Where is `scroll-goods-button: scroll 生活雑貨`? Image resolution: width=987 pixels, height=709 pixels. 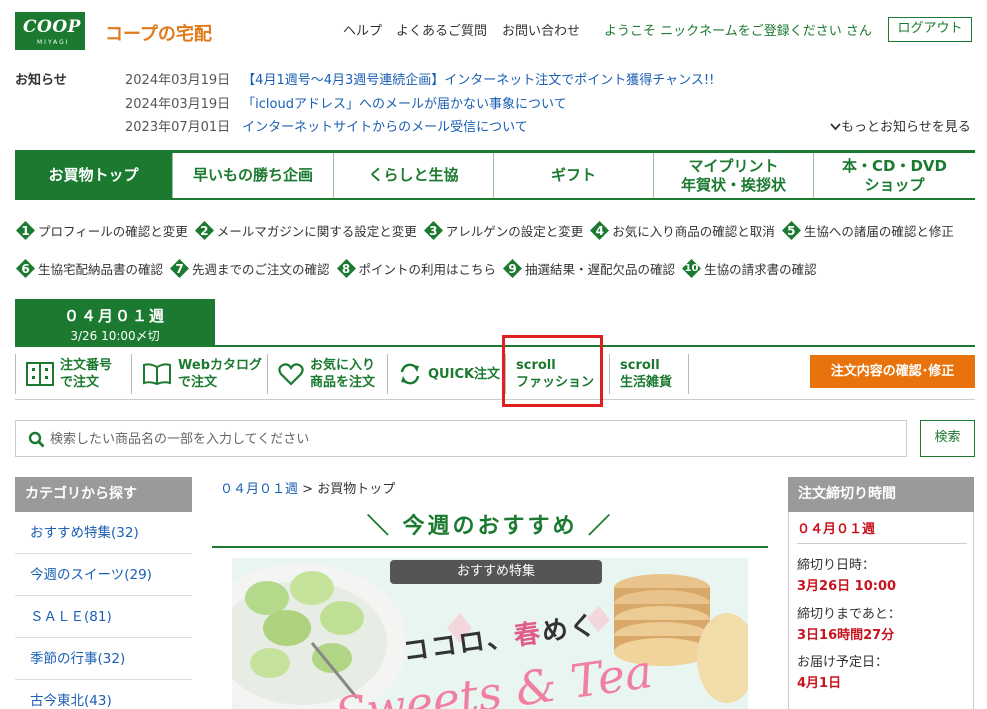 scroll-goods-button: scroll 生活雑貨 is located at coordinates (649, 374).